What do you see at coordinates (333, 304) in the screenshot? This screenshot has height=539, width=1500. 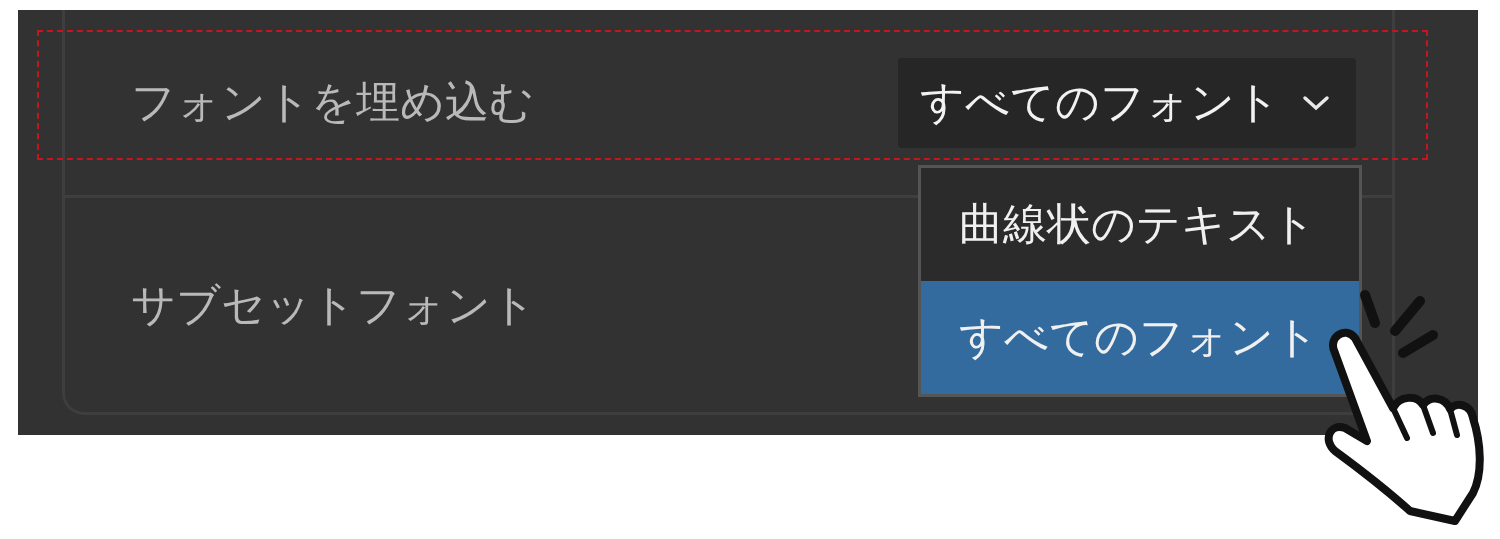 I see `setting-label: サブセットフォント` at bounding box center [333, 304].